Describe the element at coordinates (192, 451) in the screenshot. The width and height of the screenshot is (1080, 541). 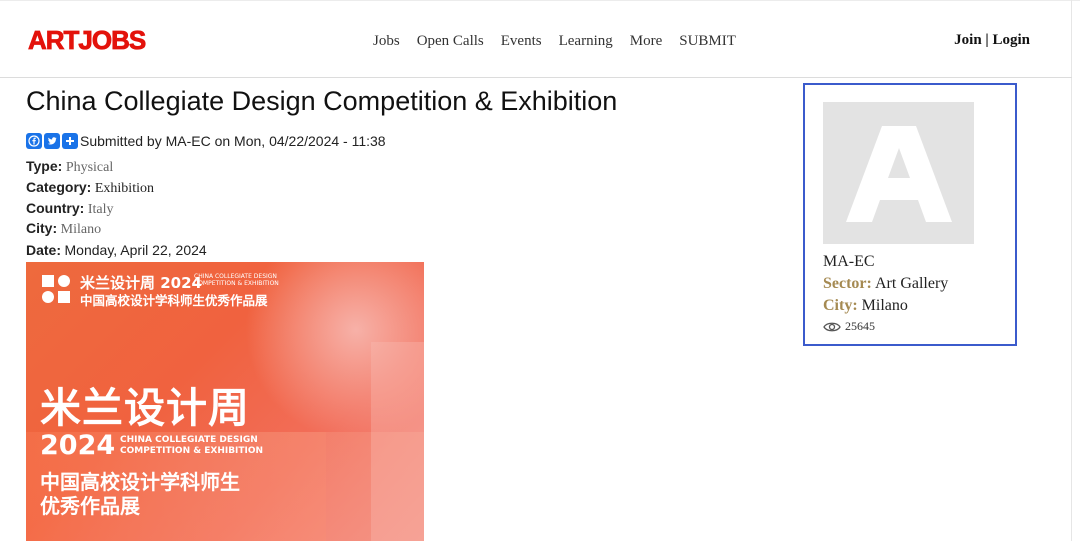
I see `poster-en2: COMPETITION & EXHIBITION` at that location.